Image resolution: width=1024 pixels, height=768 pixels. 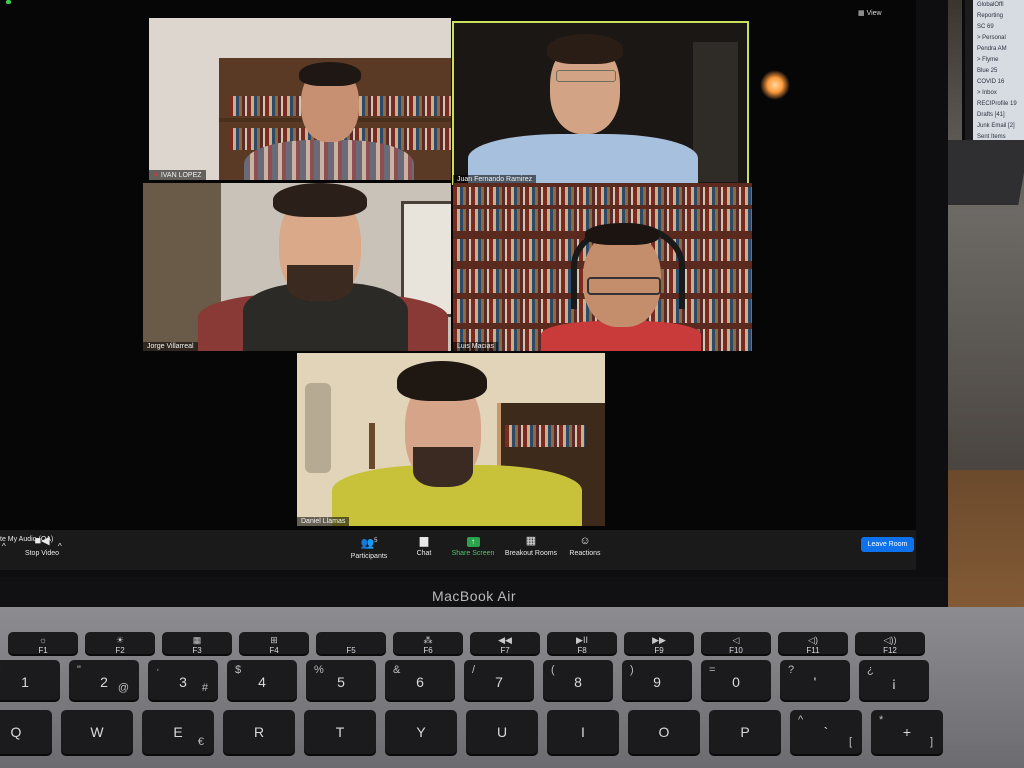 I want to click on reactions-icon: ☺, so click(x=585, y=541).